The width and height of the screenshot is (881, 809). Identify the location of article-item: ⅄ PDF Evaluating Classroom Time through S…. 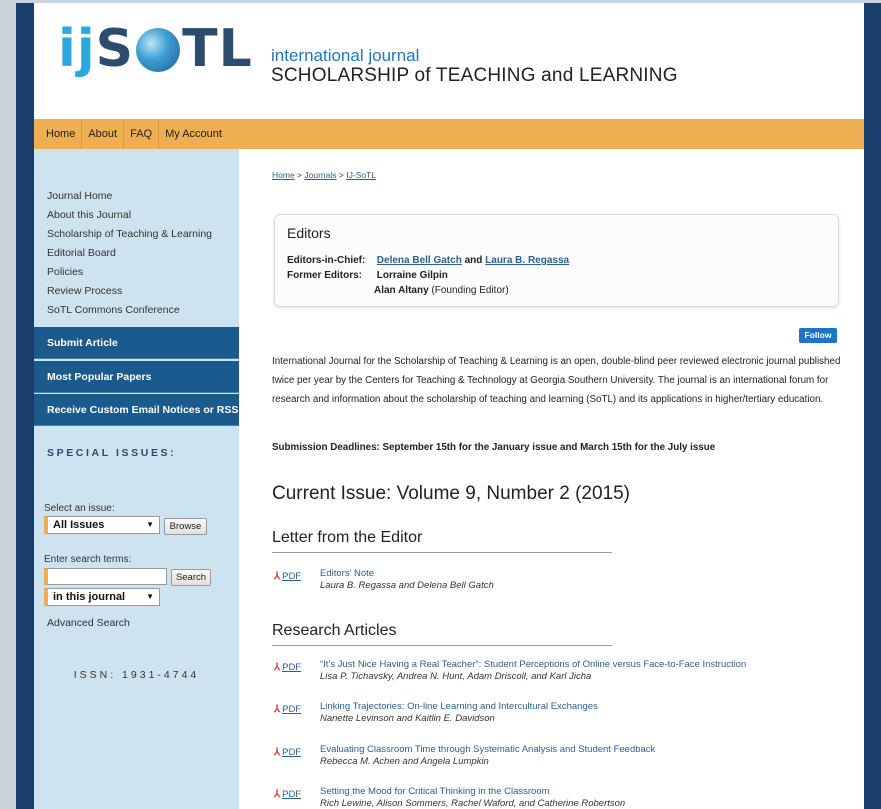
(564, 760).